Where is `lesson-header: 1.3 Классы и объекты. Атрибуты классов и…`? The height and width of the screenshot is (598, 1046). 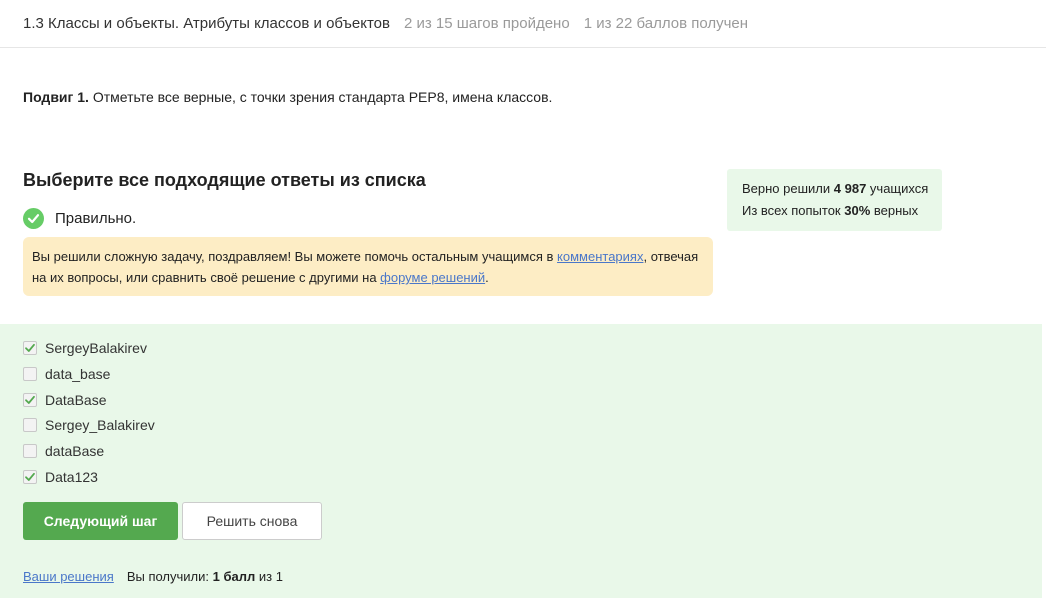 lesson-header: 1.3 Классы и объекты. Атрибуты классов и… is located at coordinates (523, 24).